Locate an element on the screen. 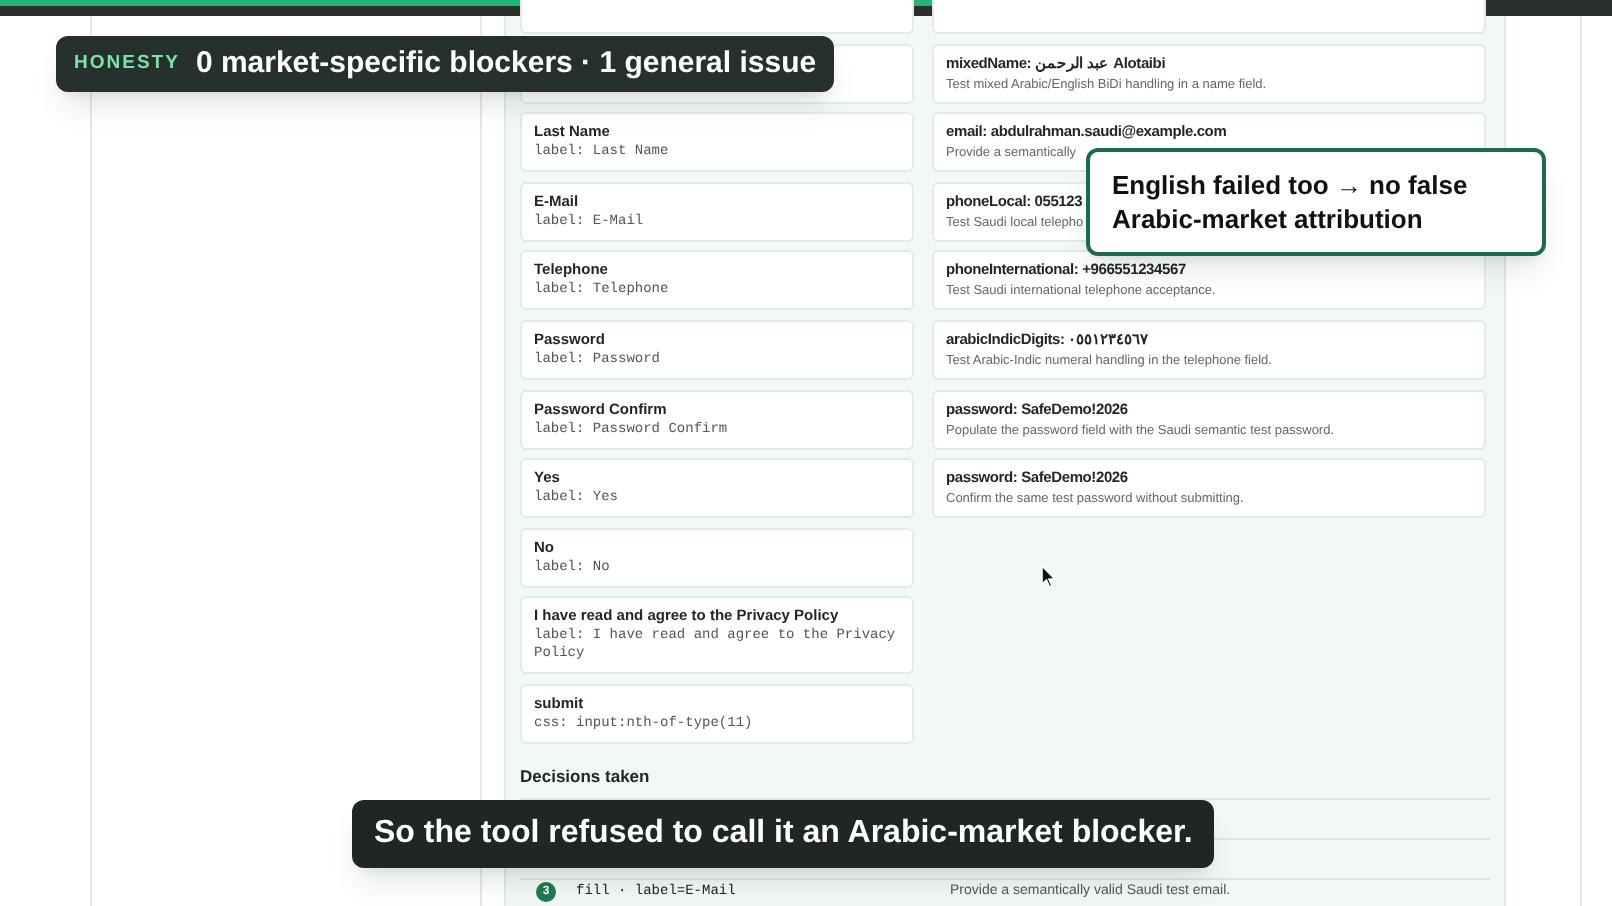 The width and height of the screenshot is (1612, 906). mouse-cursor-icon is located at coordinates (1048, 576).